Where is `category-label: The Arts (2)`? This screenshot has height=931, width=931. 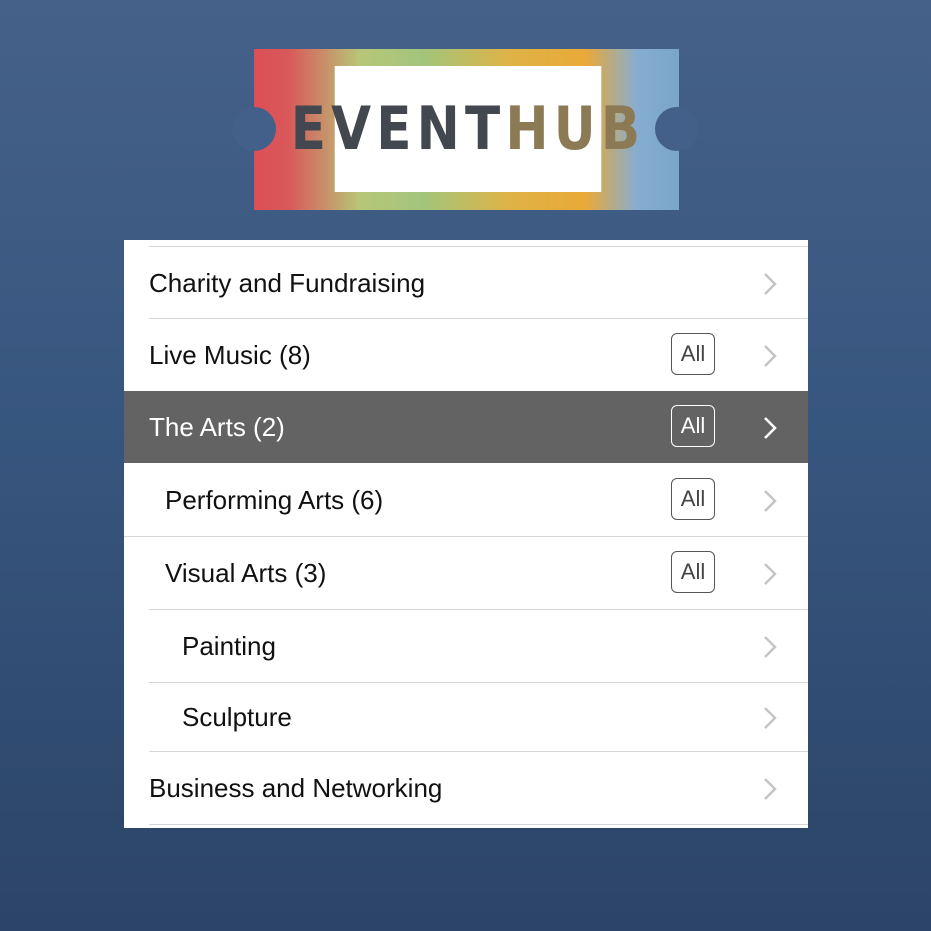 category-label: The Arts (2) is located at coordinates (217, 426).